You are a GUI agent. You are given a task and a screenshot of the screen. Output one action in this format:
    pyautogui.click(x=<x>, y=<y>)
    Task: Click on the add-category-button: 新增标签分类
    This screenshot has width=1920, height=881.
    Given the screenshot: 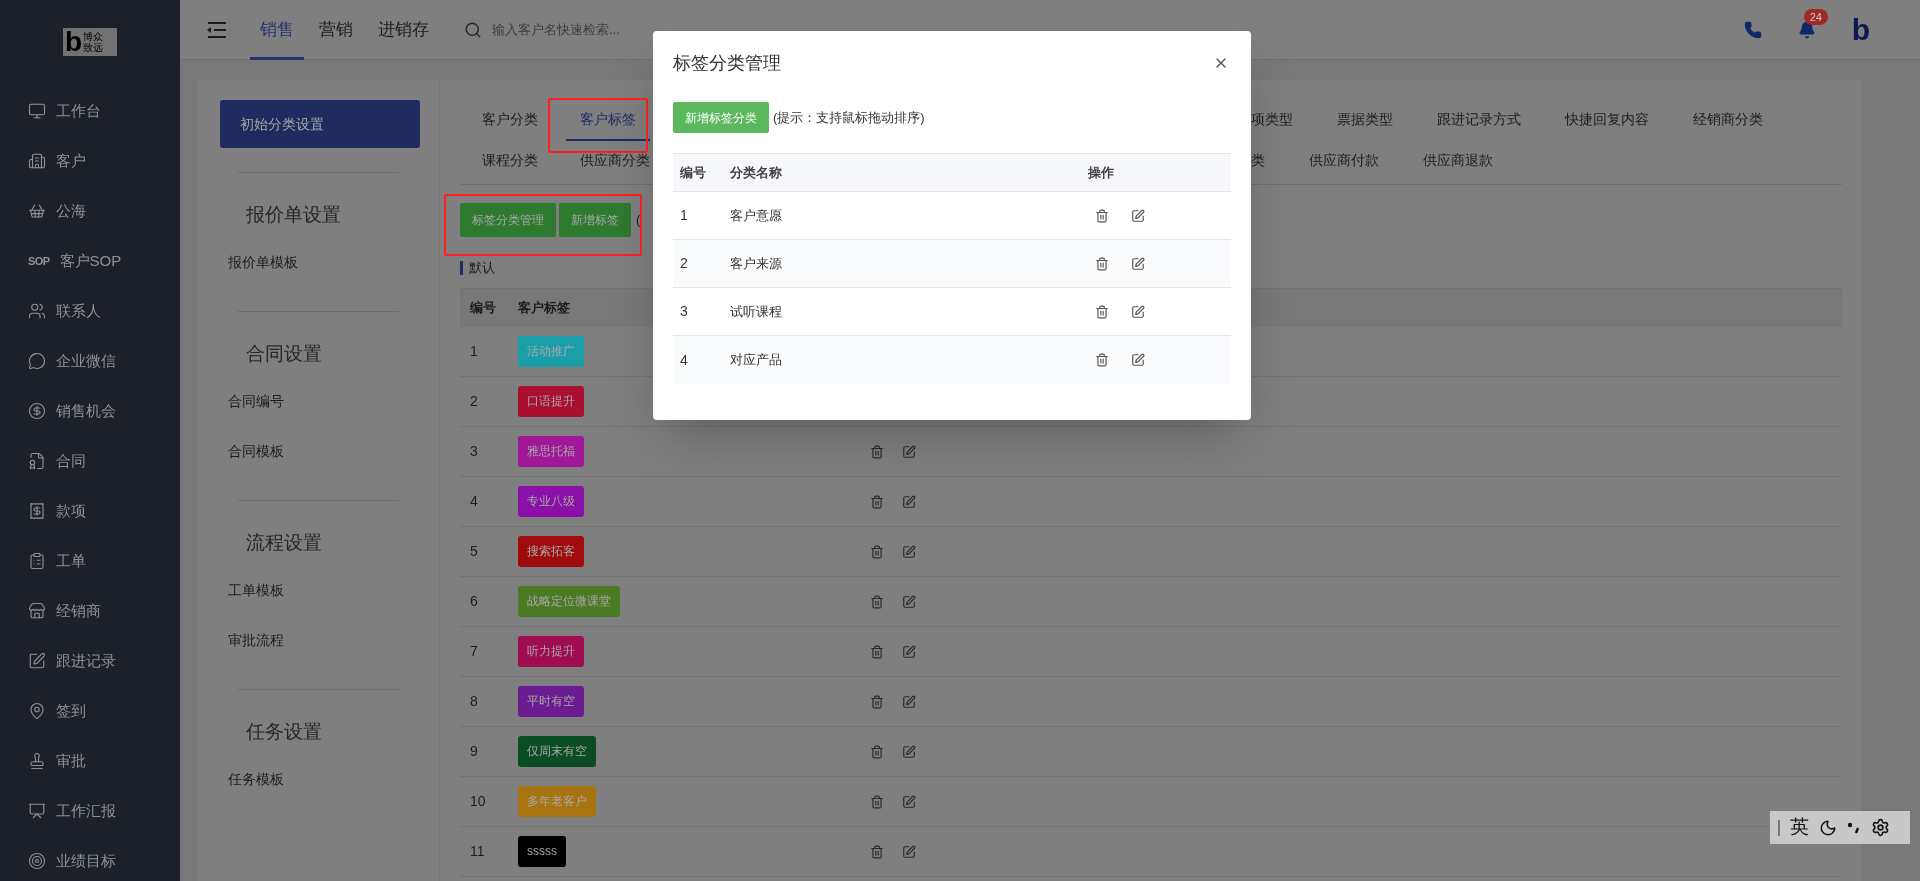 What is the action you would take?
    pyautogui.click(x=721, y=117)
    